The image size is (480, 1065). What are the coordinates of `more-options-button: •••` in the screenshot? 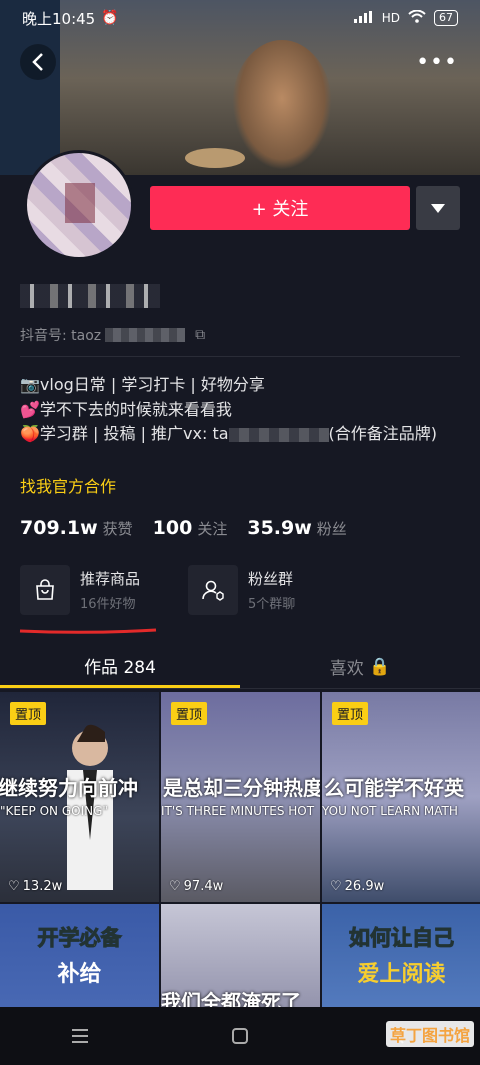 It's located at (437, 62).